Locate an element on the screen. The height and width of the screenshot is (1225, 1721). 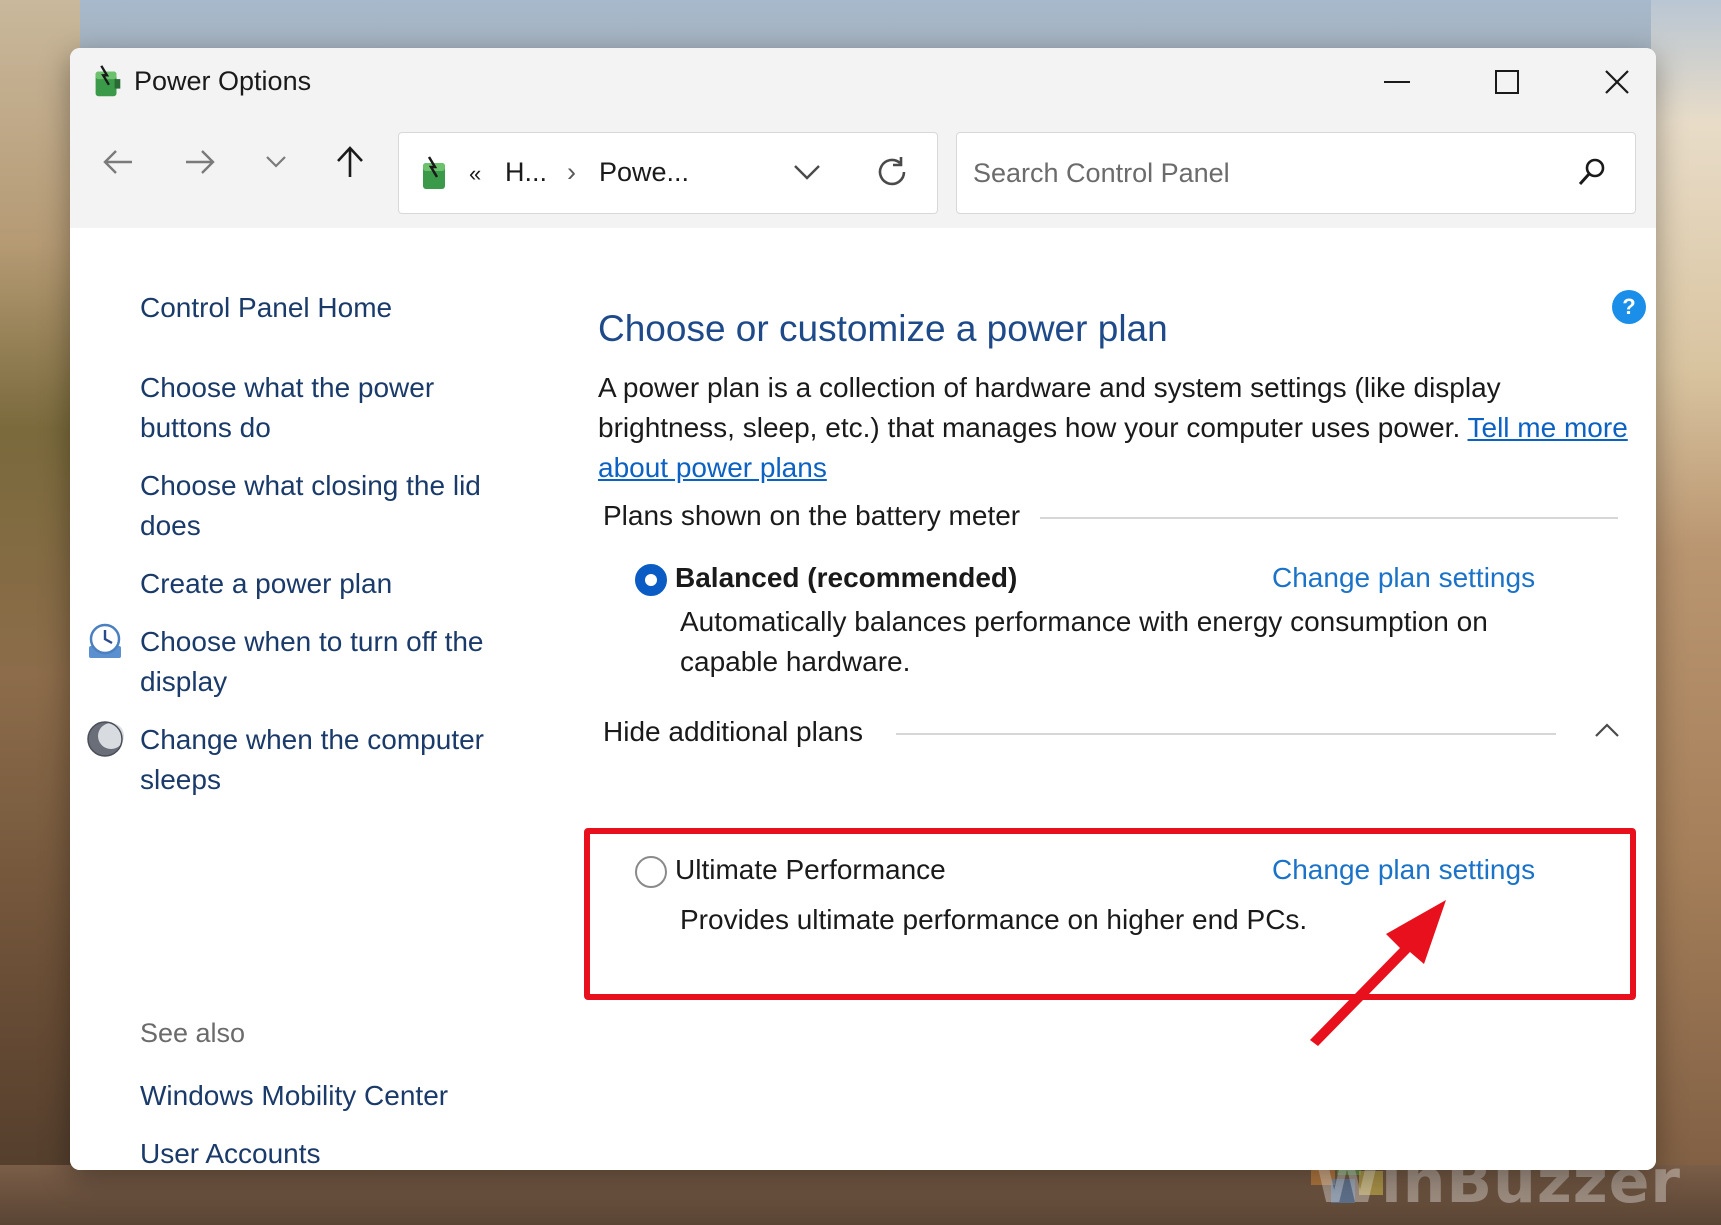
sidebar-create-power-plan: Create a power plan is located at coordinates (330, 584).